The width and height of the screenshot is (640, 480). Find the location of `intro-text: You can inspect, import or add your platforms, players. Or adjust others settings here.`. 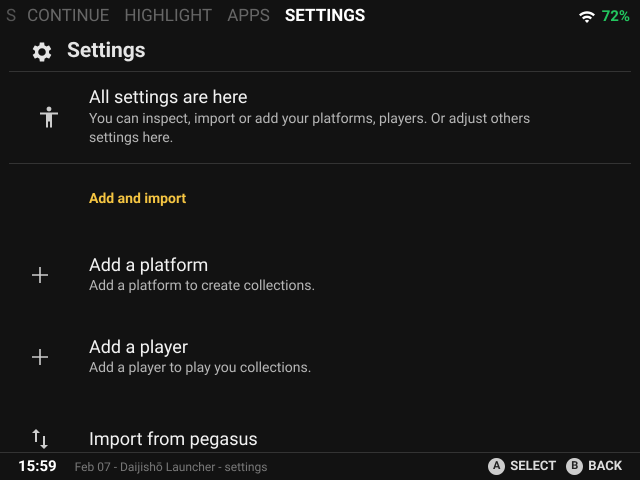

intro-text: You can inspect, import or add your platforms, players. Or adjust others settings here. is located at coordinates (310, 129).